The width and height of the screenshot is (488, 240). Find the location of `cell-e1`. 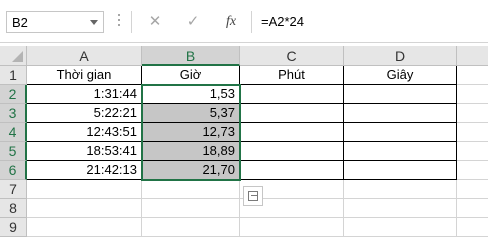

cell-e1 is located at coordinates (472, 75).